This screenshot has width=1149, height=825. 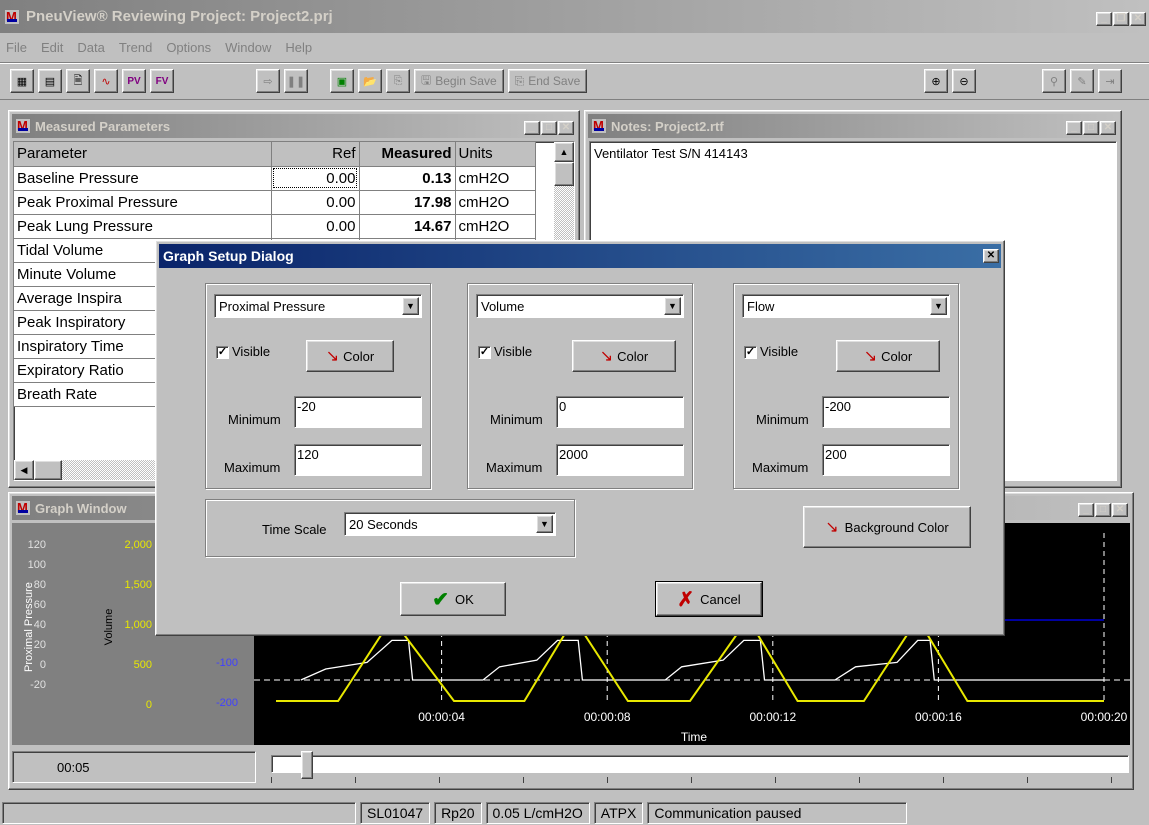 I want to click on color-button-1: ↘ Color, so click(x=350, y=356).